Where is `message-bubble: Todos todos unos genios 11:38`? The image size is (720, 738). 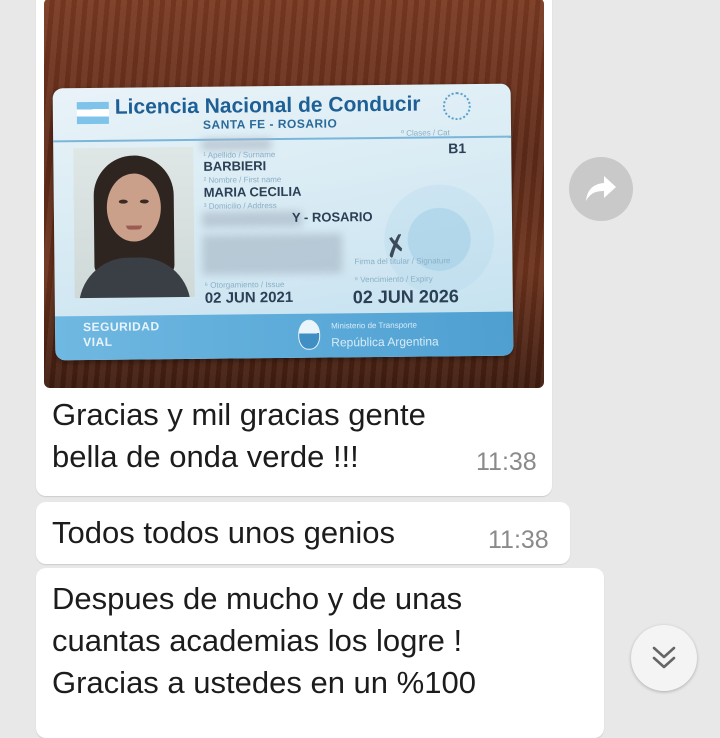
message-bubble: Todos todos unos genios 11:38 is located at coordinates (303, 533).